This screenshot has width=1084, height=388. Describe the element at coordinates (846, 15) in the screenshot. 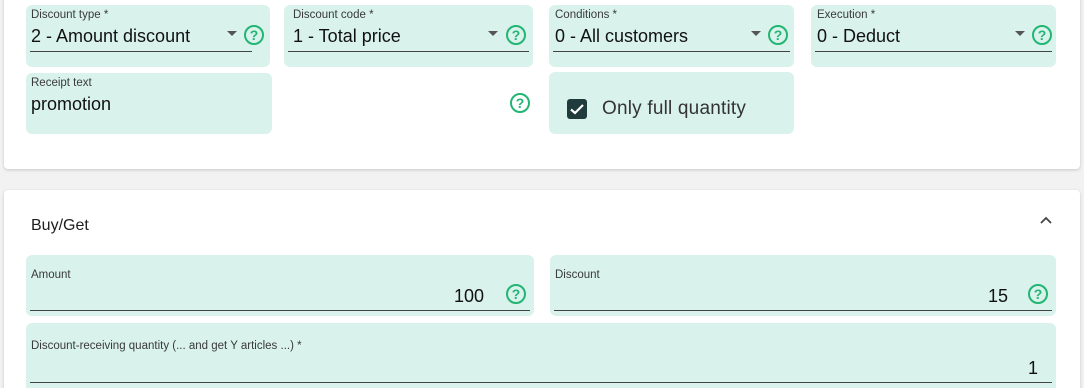

I see `execution-label: Execution *` at that location.